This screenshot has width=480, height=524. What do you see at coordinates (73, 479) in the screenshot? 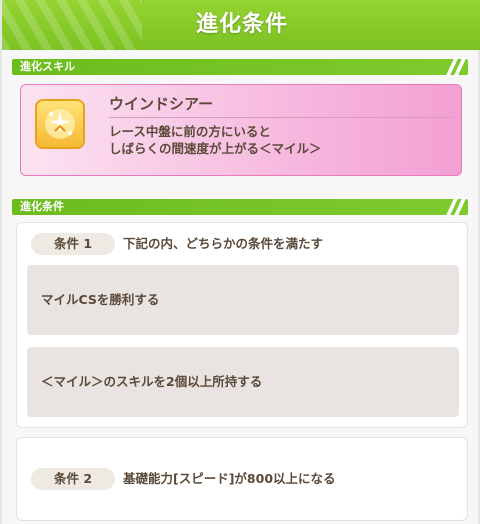
I see `condition-tag: 条件 2` at bounding box center [73, 479].